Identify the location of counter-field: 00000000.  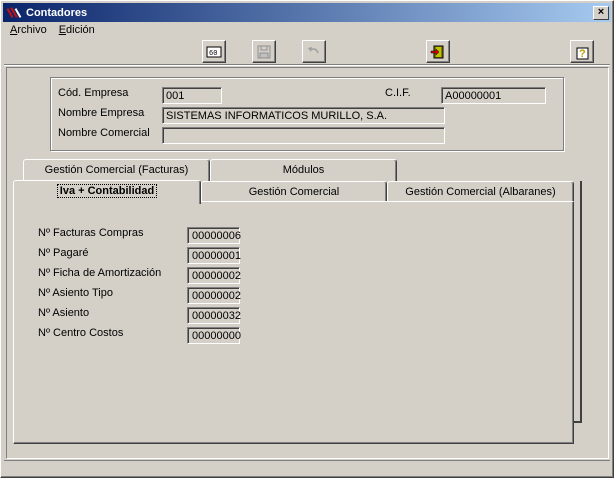
(214, 335).